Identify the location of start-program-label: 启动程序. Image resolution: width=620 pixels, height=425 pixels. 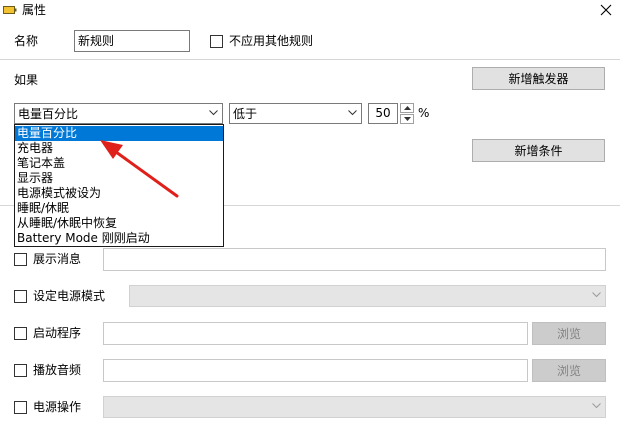
(57, 333).